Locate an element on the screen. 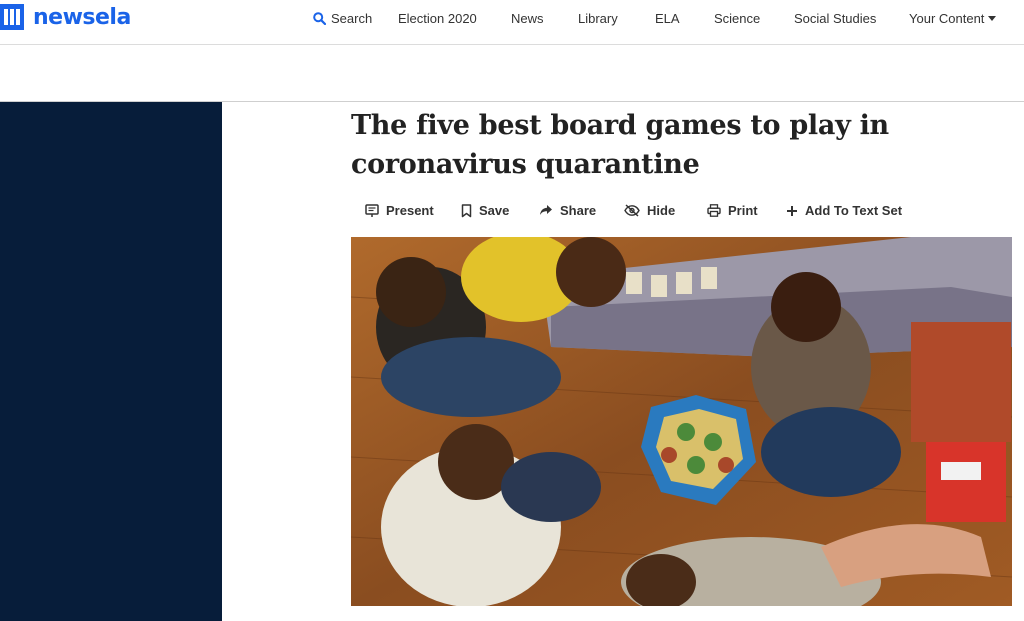 Image resolution: width=1024 pixels, height=621 pixels. nav-item-science: Science is located at coordinates (737, 18).